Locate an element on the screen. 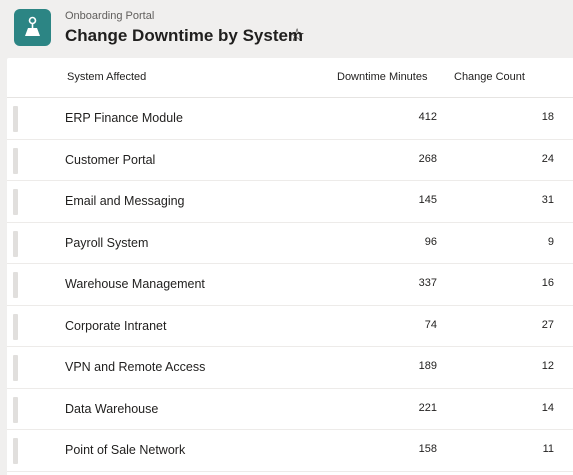 The width and height of the screenshot is (573, 475). cell-change-count: 14 is located at coordinates (547, 407).